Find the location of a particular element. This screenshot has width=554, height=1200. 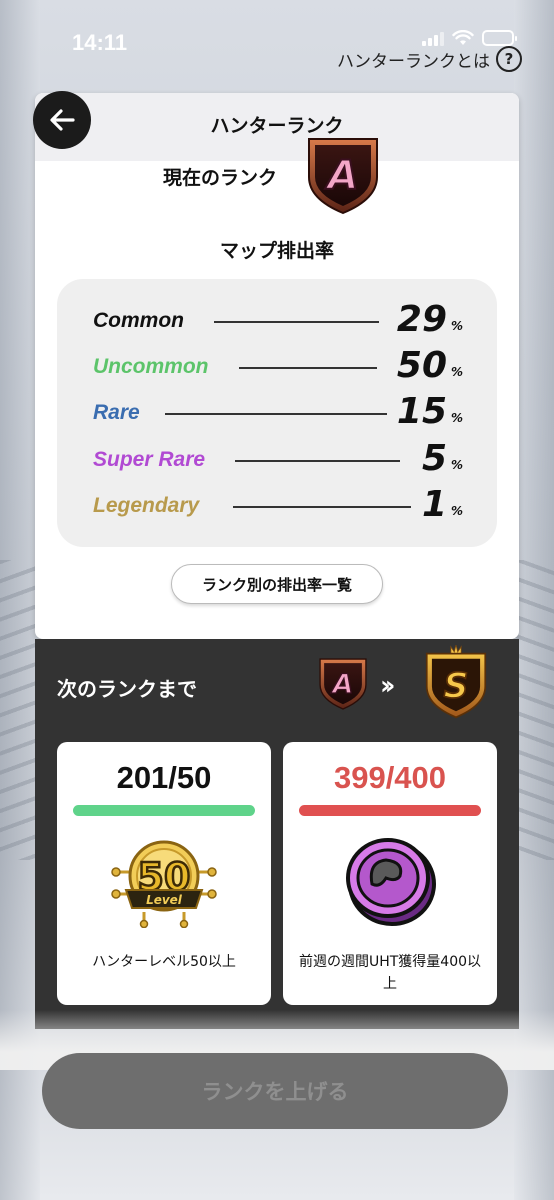

about-hunter-rank-label: ハンターランクとは is located at coordinates (413, 61).